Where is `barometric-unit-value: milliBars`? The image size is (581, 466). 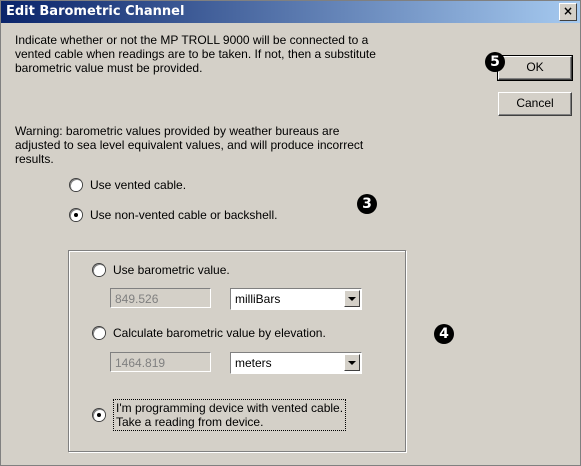 barometric-unit-value: milliBars is located at coordinates (258, 299).